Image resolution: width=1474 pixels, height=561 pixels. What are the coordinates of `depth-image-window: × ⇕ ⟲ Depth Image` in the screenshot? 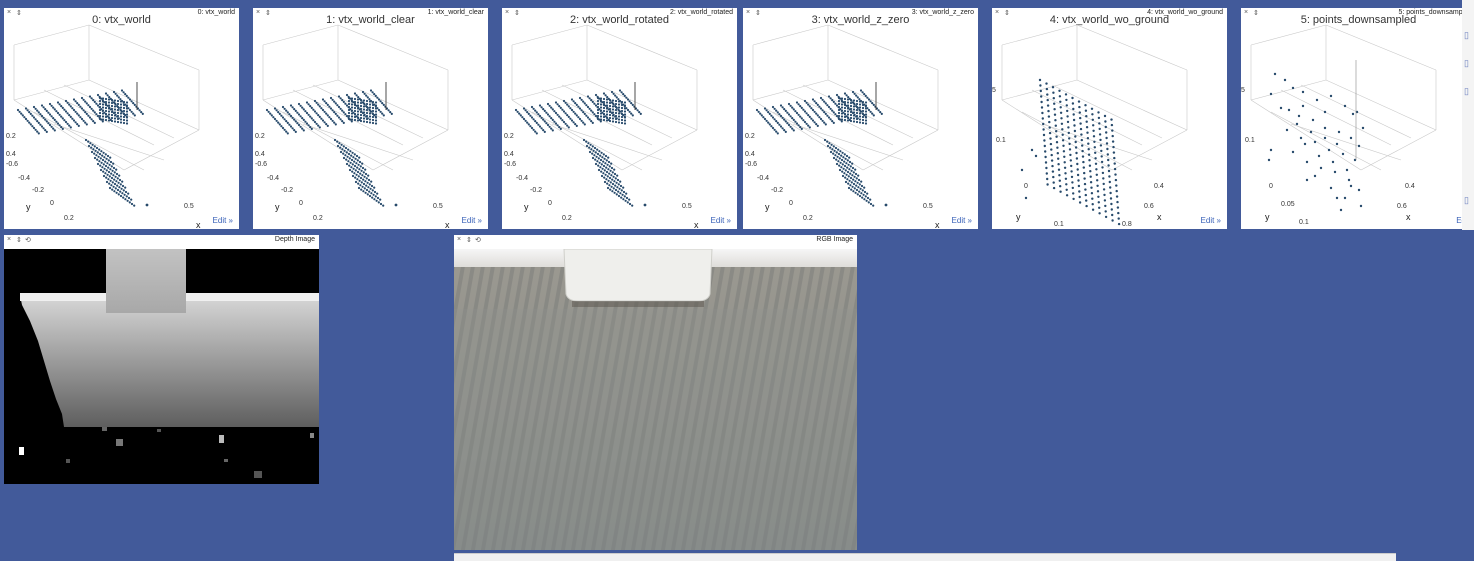 It's located at (161, 359).